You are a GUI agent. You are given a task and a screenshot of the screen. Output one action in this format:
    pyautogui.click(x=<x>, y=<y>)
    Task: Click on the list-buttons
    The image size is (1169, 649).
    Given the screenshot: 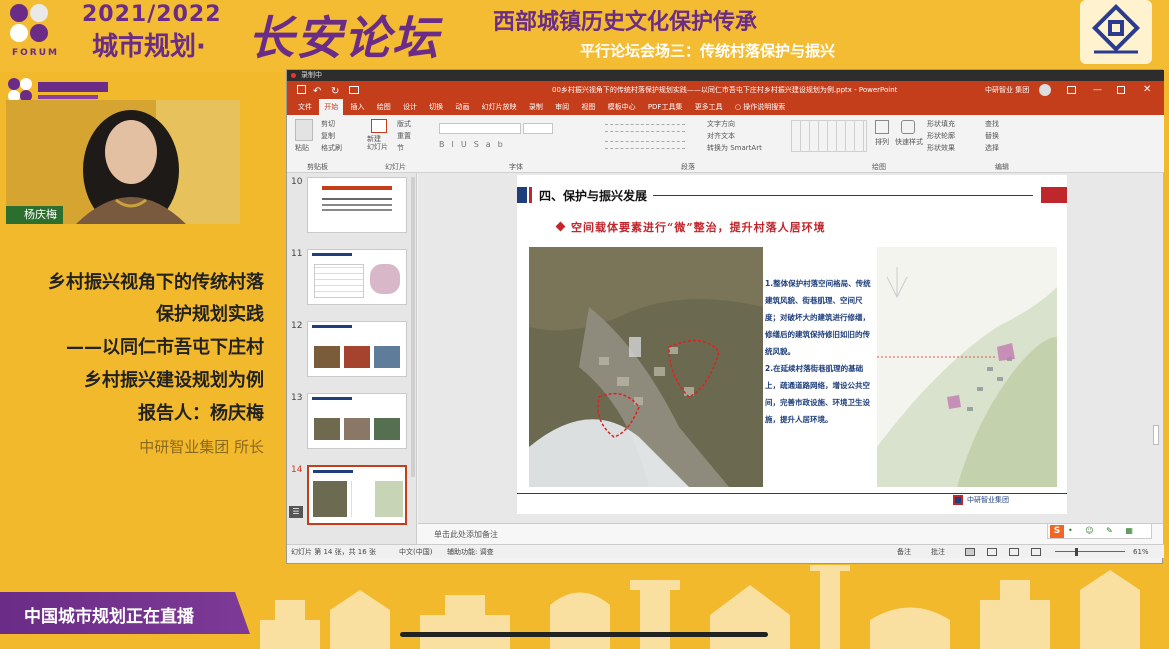 What is the action you would take?
    pyautogui.click(x=645, y=128)
    